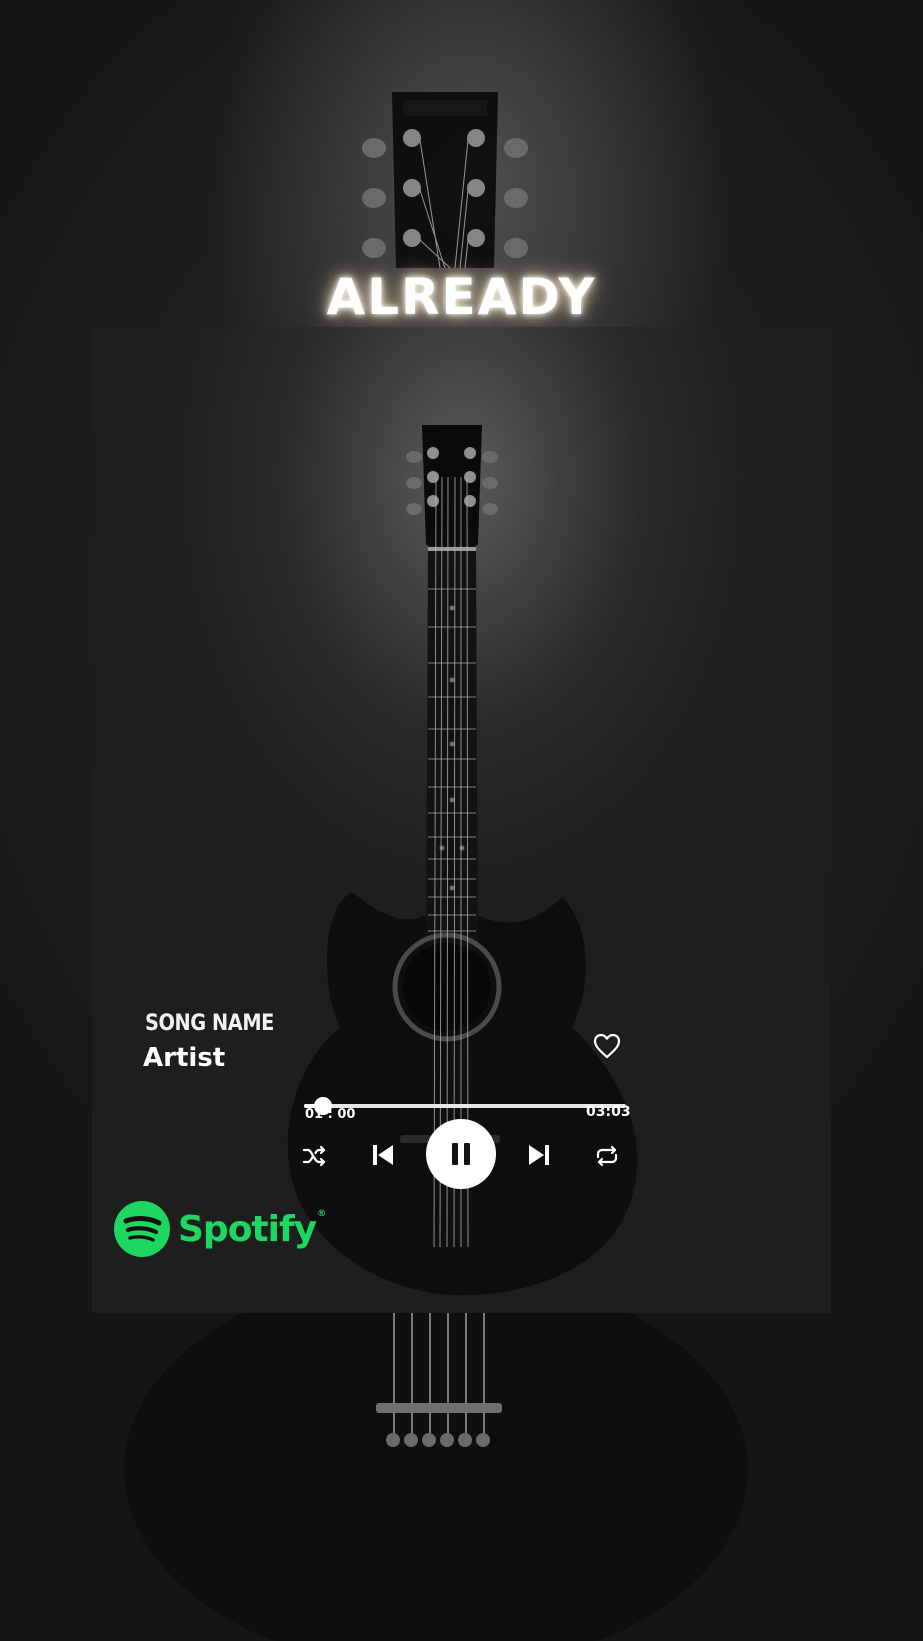  I want to click on elapsed-time: 01 : 00, so click(330, 1114).